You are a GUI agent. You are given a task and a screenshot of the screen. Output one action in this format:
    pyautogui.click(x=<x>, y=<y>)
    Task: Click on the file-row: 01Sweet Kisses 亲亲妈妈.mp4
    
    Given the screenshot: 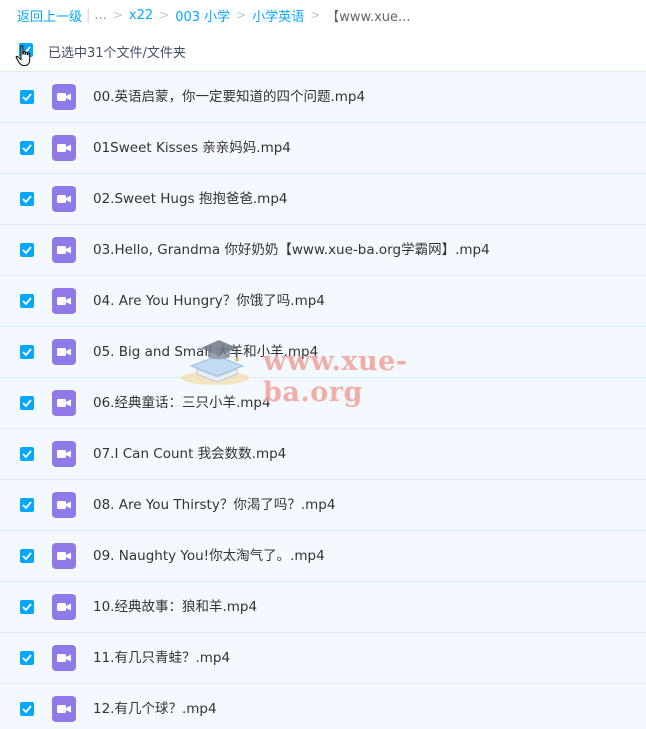 What is the action you would take?
    pyautogui.click(x=323, y=147)
    